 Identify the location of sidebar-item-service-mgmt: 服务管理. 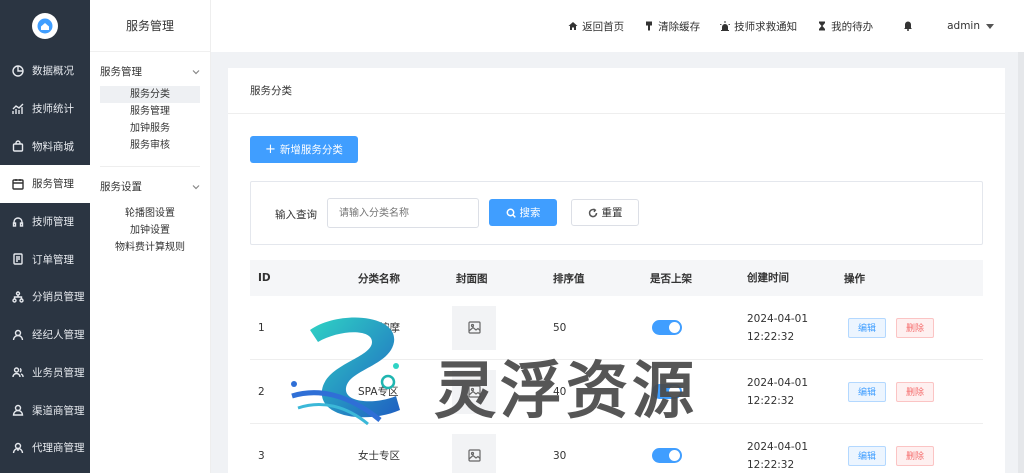
(45, 184).